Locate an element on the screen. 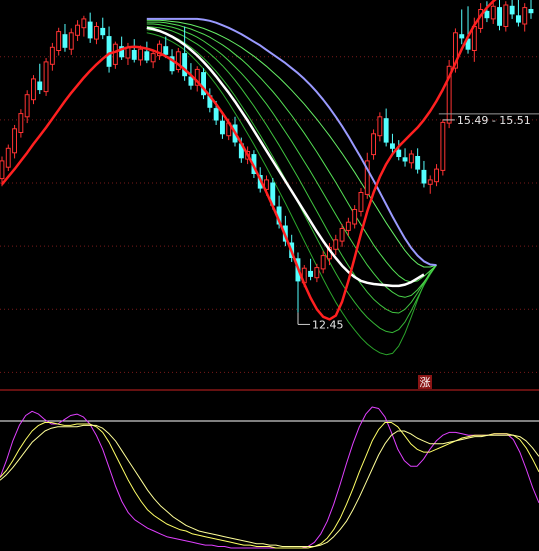 The height and width of the screenshot is (551, 539). annotation-label: 12.45 is located at coordinates (328, 324).